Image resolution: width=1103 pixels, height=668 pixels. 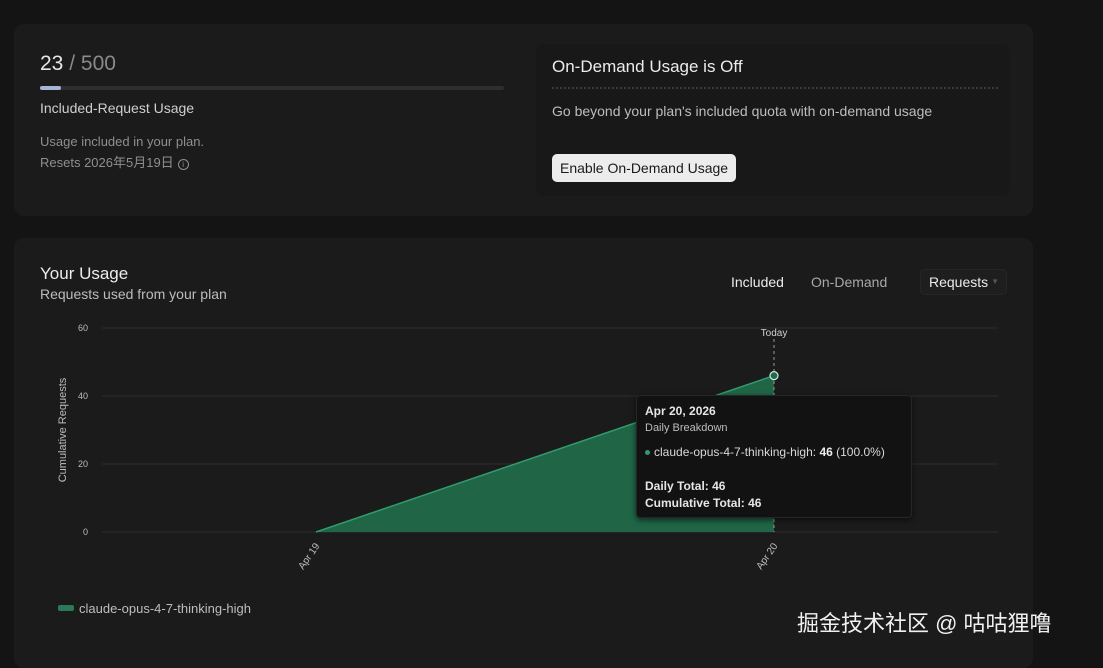 What do you see at coordinates (117, 108) in the screenshot?
I see `usage-label: Included-Request Usage` at bounding box center [117, 108].